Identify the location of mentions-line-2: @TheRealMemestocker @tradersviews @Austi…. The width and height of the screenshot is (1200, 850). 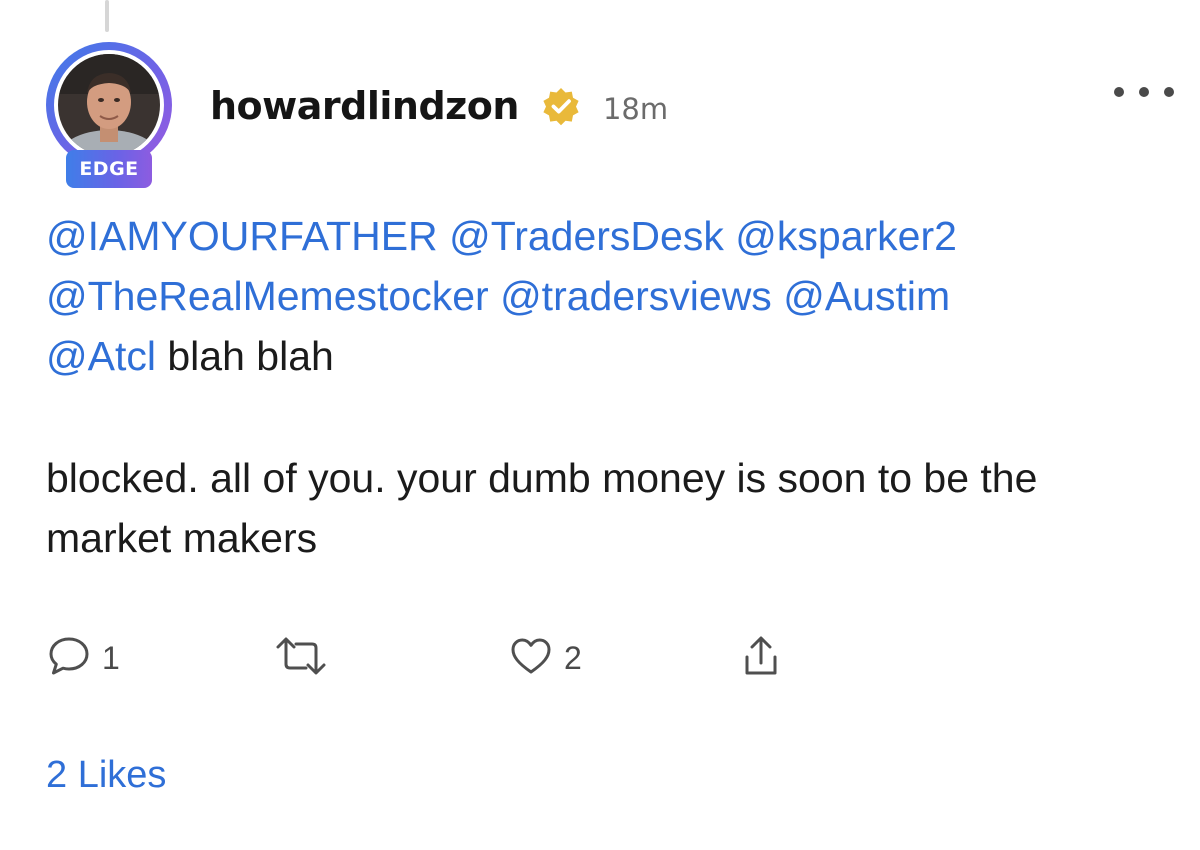
(601, 296).